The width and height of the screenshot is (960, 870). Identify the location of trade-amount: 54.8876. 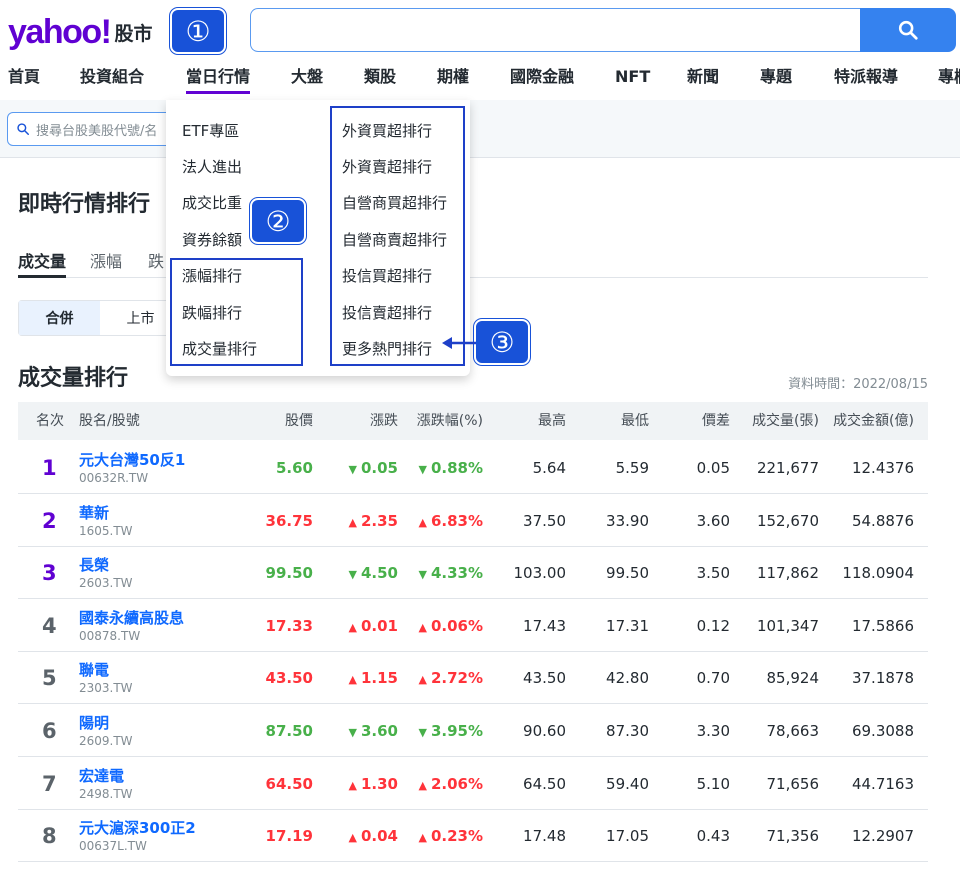
(882, 520).